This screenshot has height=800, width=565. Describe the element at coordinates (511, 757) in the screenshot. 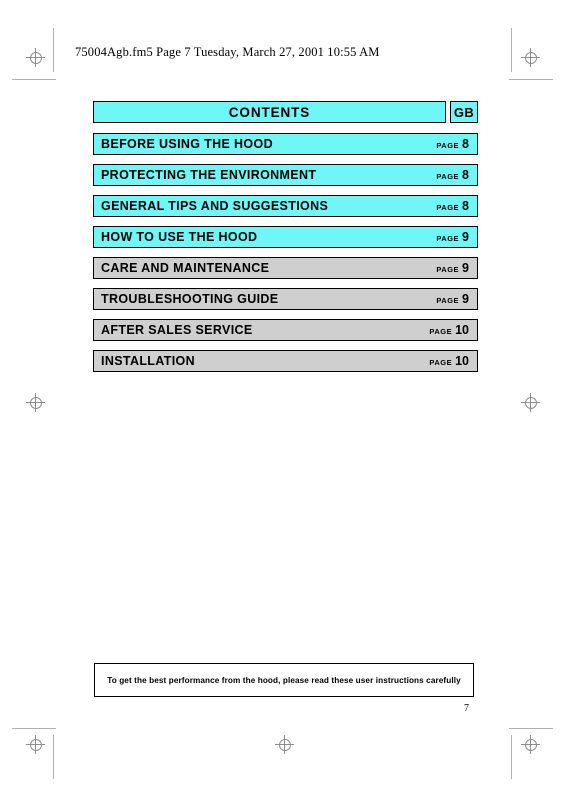

I see `crop-mark-line-bottom-right-vertical` at that location.